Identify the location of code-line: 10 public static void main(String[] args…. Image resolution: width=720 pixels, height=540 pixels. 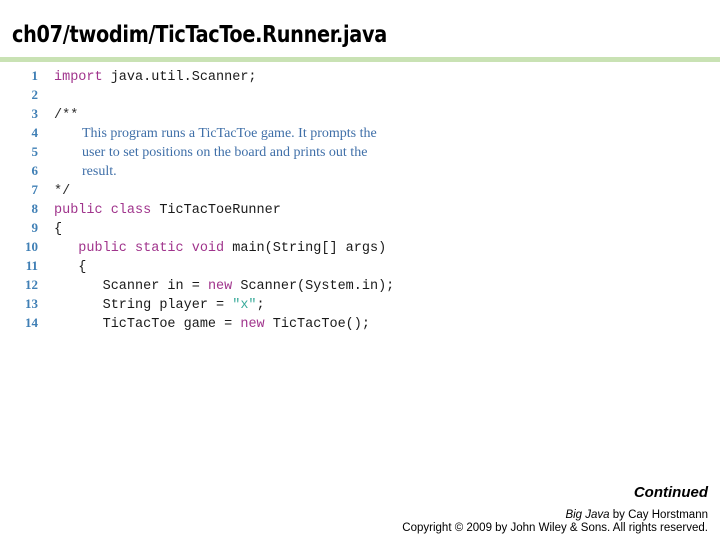
(360, 246).